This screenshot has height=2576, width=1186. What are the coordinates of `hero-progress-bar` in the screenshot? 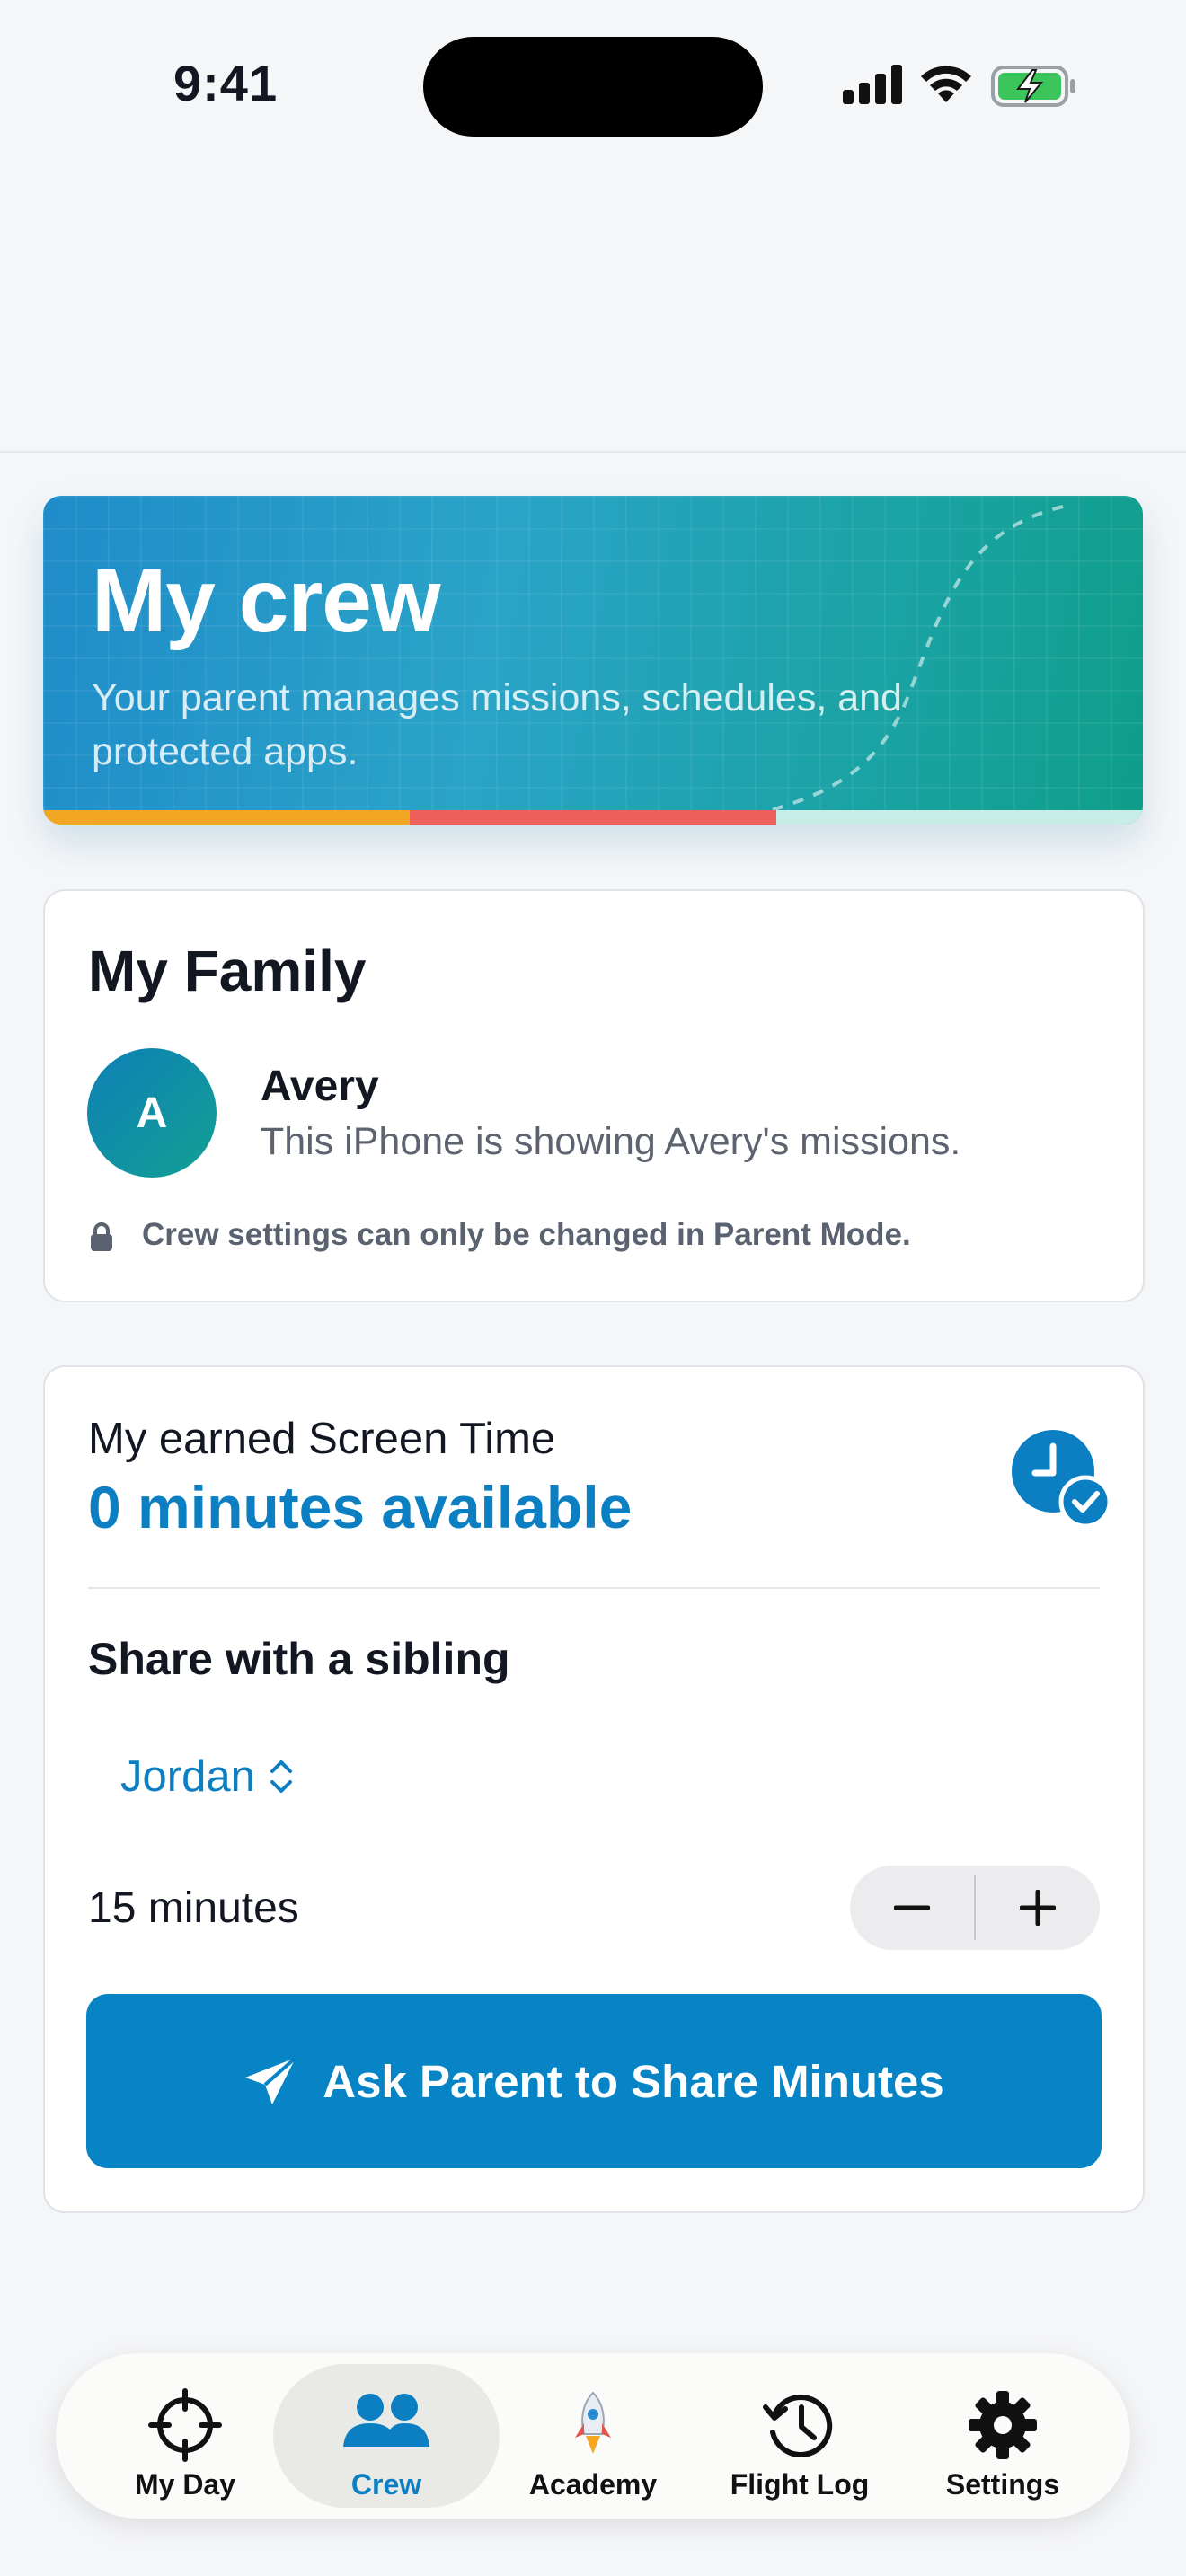 It's located at (593, 817).